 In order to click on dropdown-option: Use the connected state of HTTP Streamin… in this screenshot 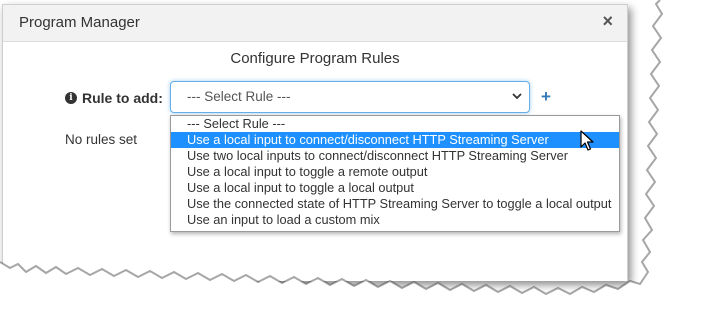, I will do `click(395, 204)`.